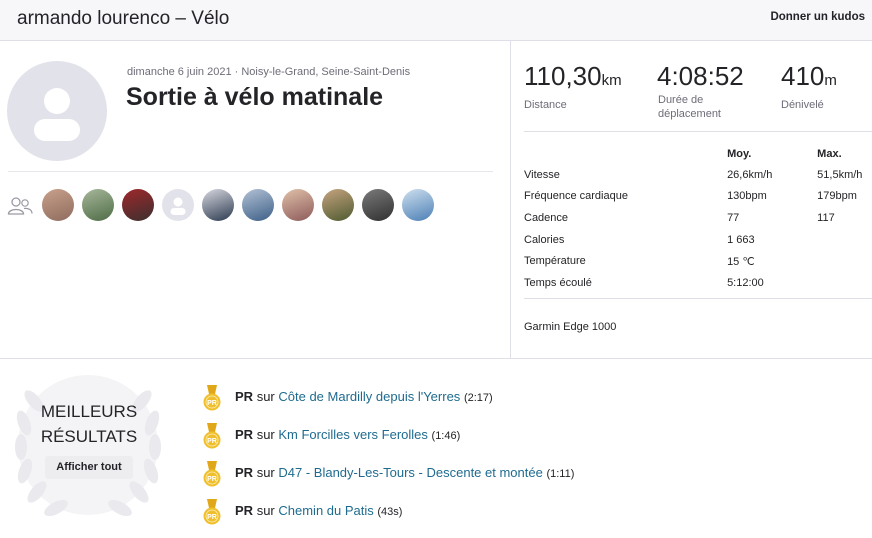 The width and height of the screenshot is (872, 538). What do you see at coordinates (698, 197) in the screenshot?
I see `stats-row: Fréquence cardiaque 130bpm 179bpm` at bounding box center [698, 197].